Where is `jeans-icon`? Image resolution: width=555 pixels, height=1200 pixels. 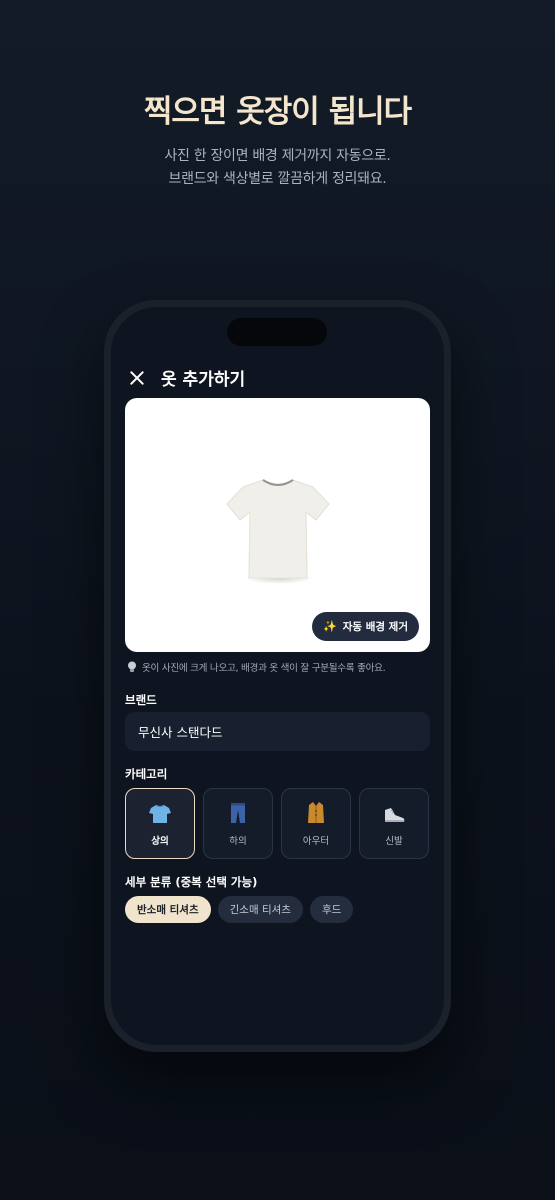 jeans-icon is located at coordinates (238, 812).